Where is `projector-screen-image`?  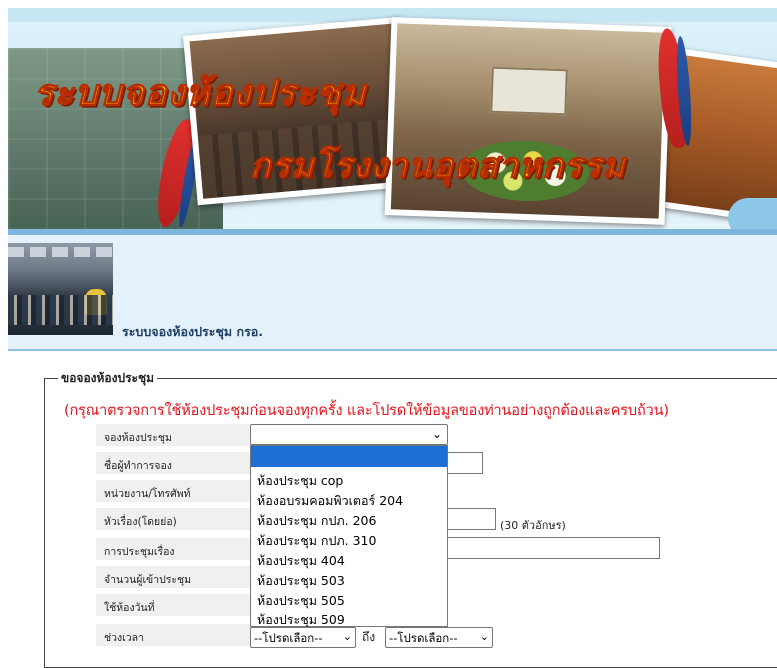
projector-screen-image is located at coordinates (529, 91).